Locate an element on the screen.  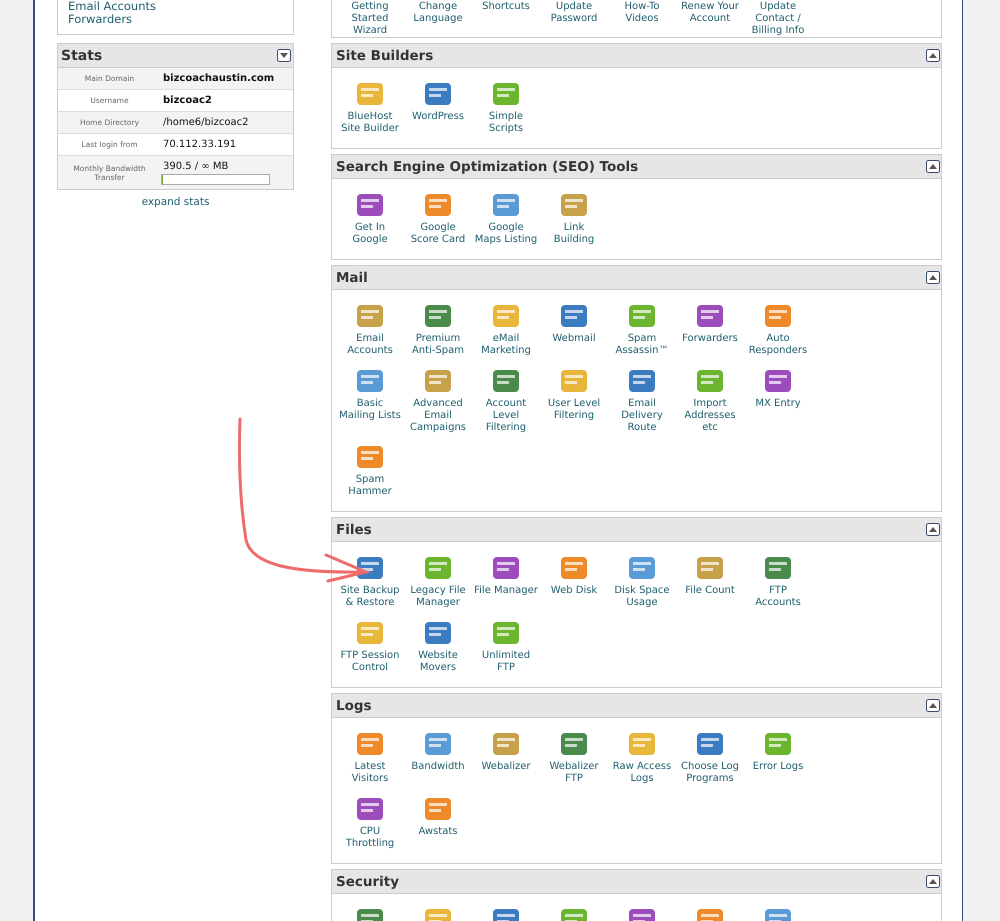
tool-link: Getting Started Wizard is located at coordinates (370, 19).